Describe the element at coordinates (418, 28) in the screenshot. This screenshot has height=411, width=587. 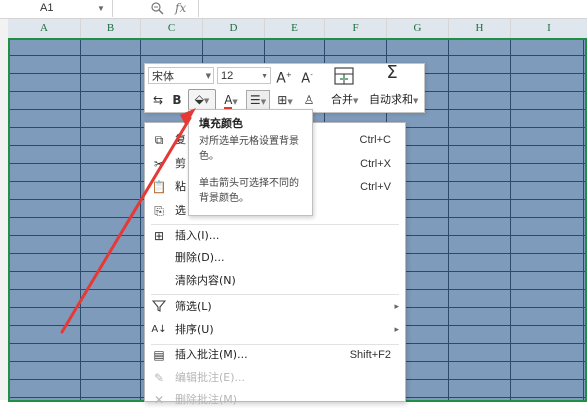
I see `column-header-g: G` at that location.